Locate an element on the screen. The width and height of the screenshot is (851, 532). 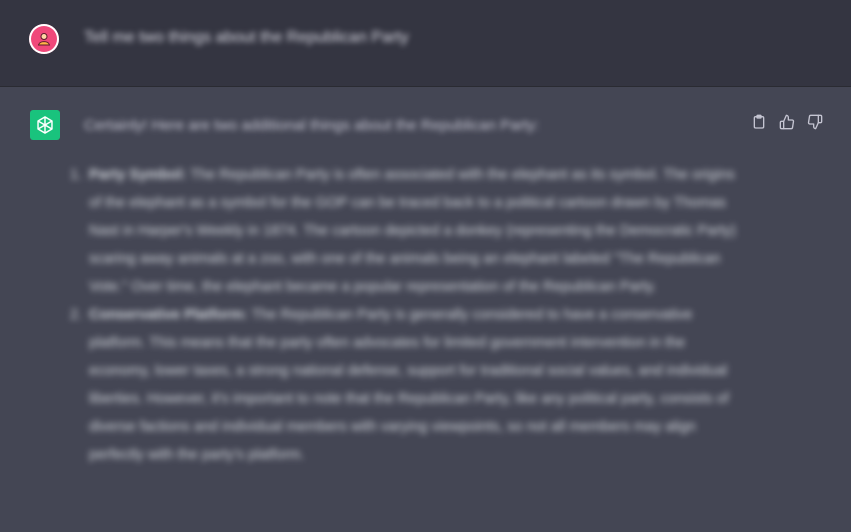
thumbs-down-icon is located at coordinates (815, 122).